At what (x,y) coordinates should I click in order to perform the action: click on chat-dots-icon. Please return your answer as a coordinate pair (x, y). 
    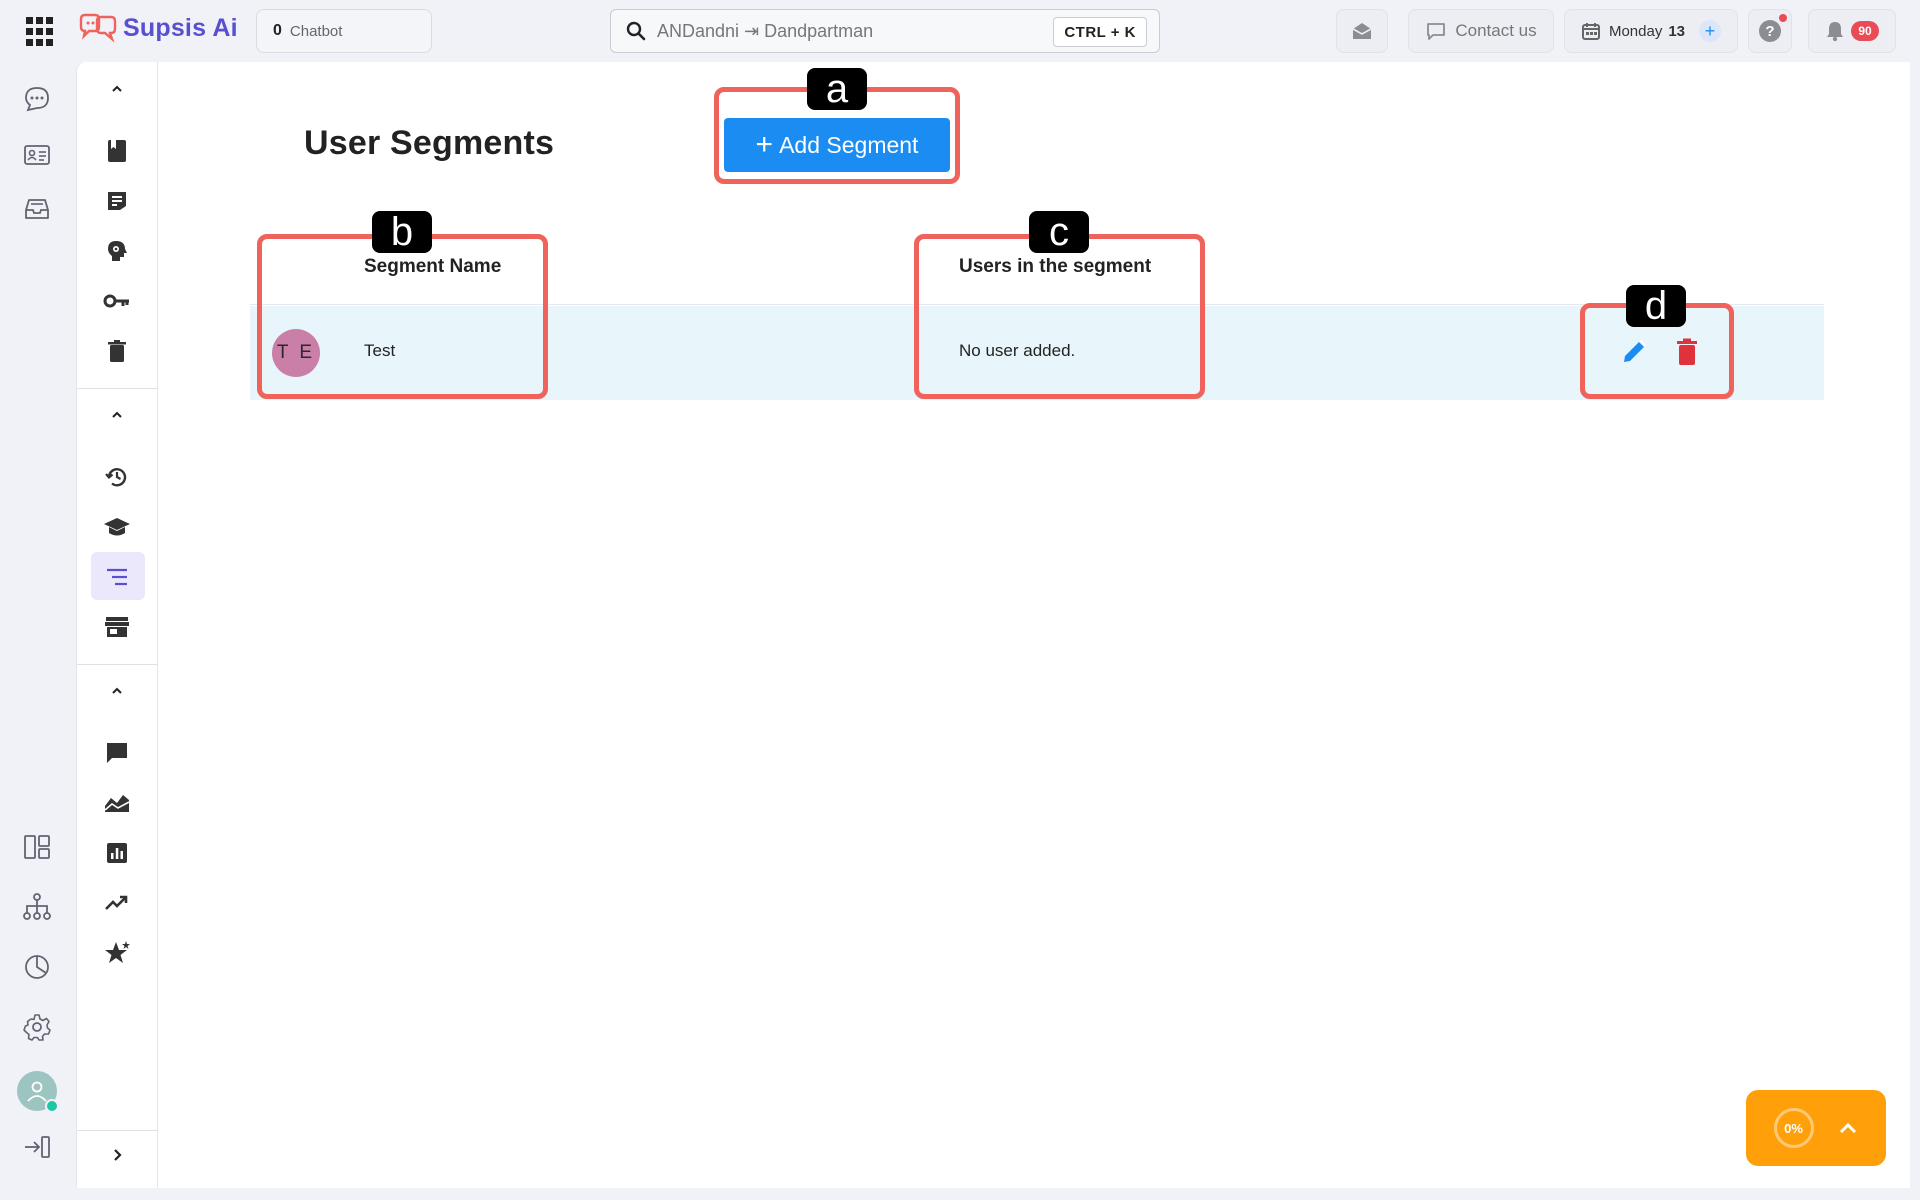
    Looking at the image, I should click on (37, 99).